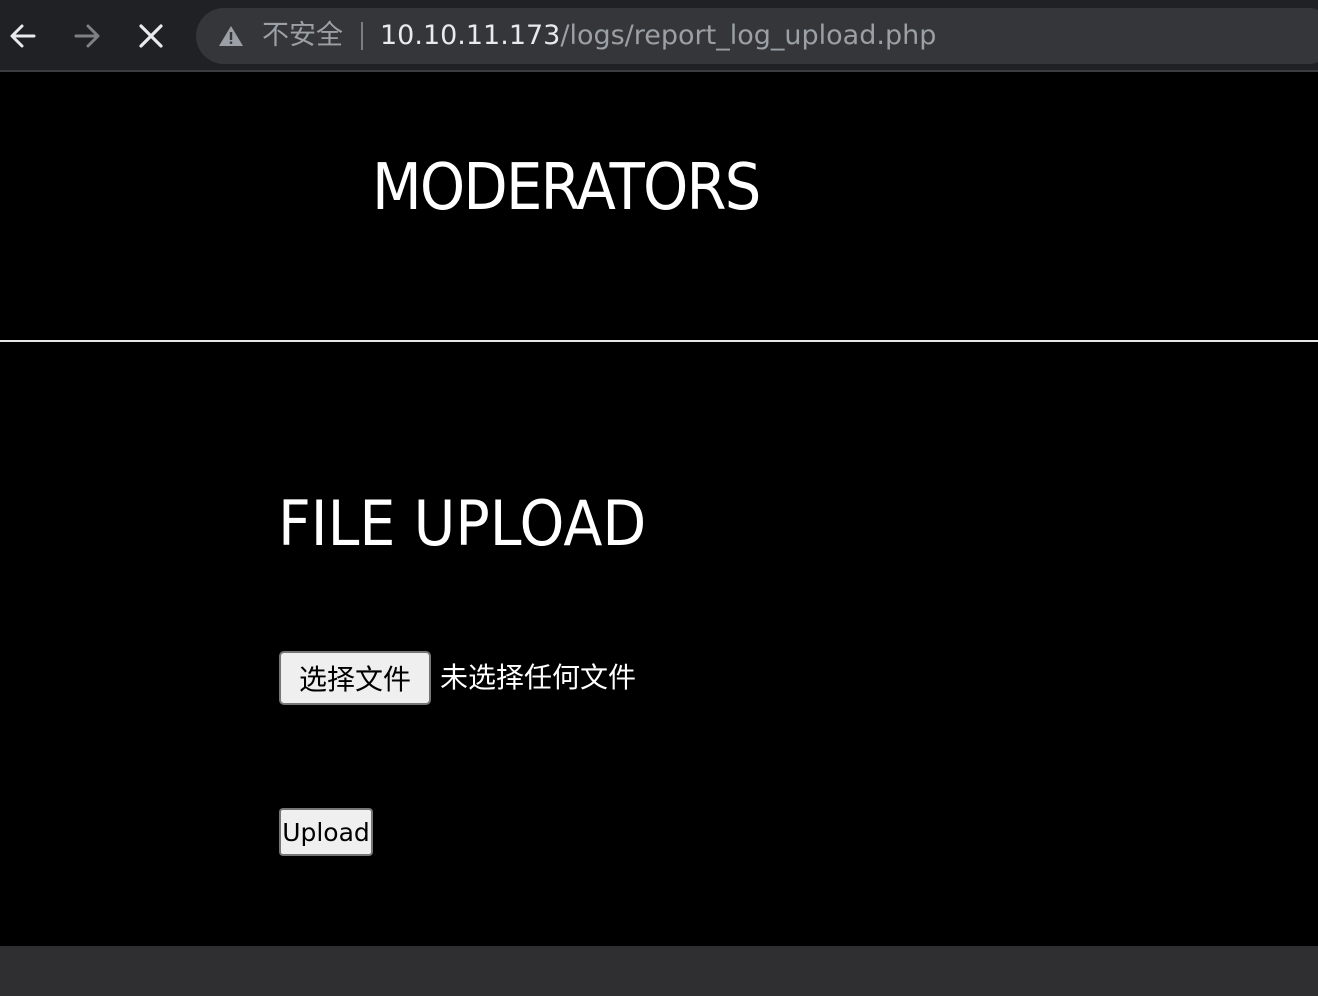  I want to click on stop-loading-button, so click(151, 36).